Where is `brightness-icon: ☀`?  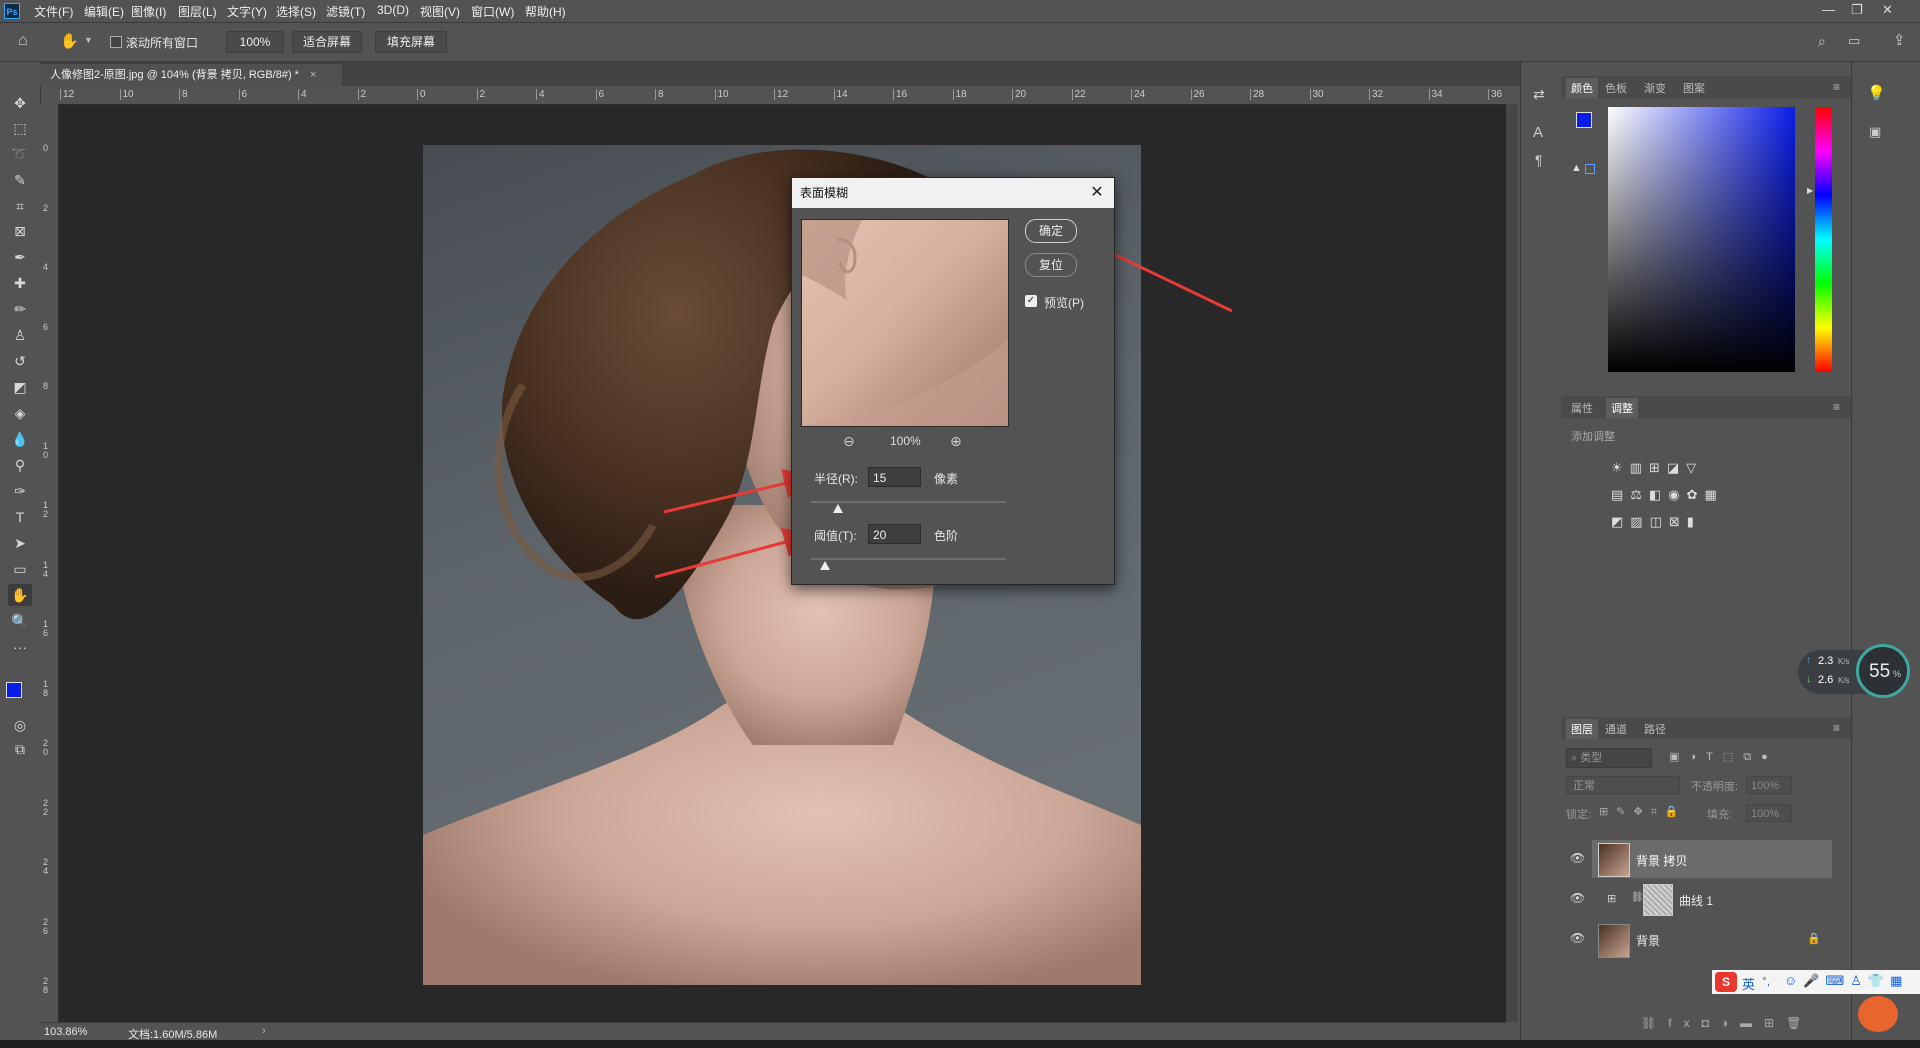
brightness-icon: ☀ is located at coordinates (1620, 467).